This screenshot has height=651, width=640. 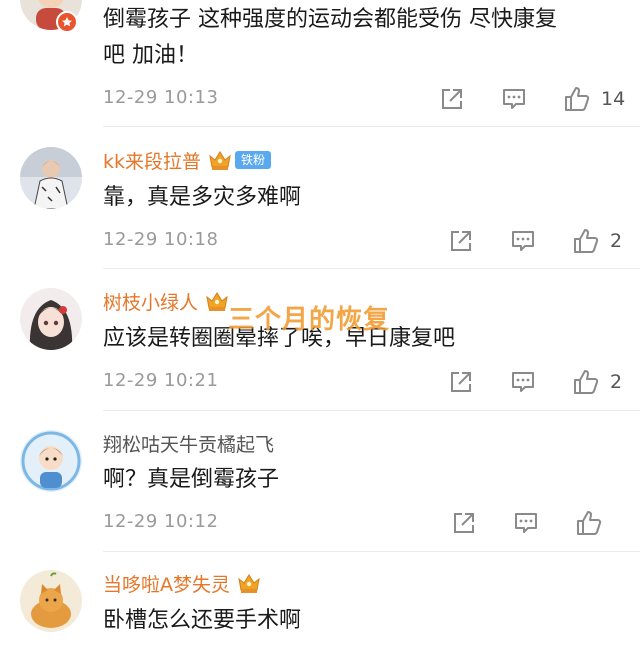 I want to click on username: 当哆啦A梦失灵, so click(x=166, y=583).